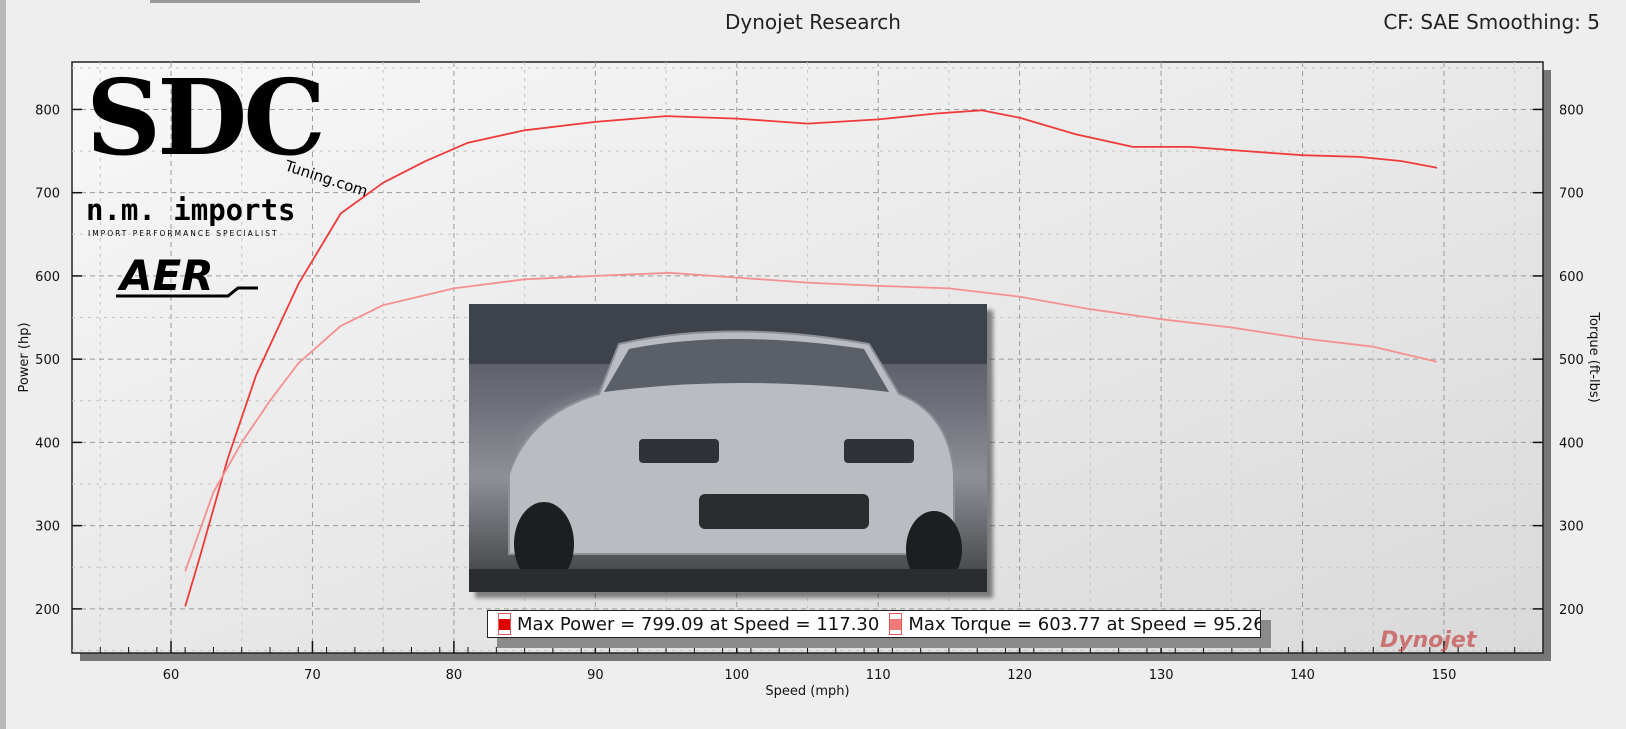 Image resolution: width=1626 pixels, height=729 pixels. I want to click on x-tick-label: 110, so click(878, 675).